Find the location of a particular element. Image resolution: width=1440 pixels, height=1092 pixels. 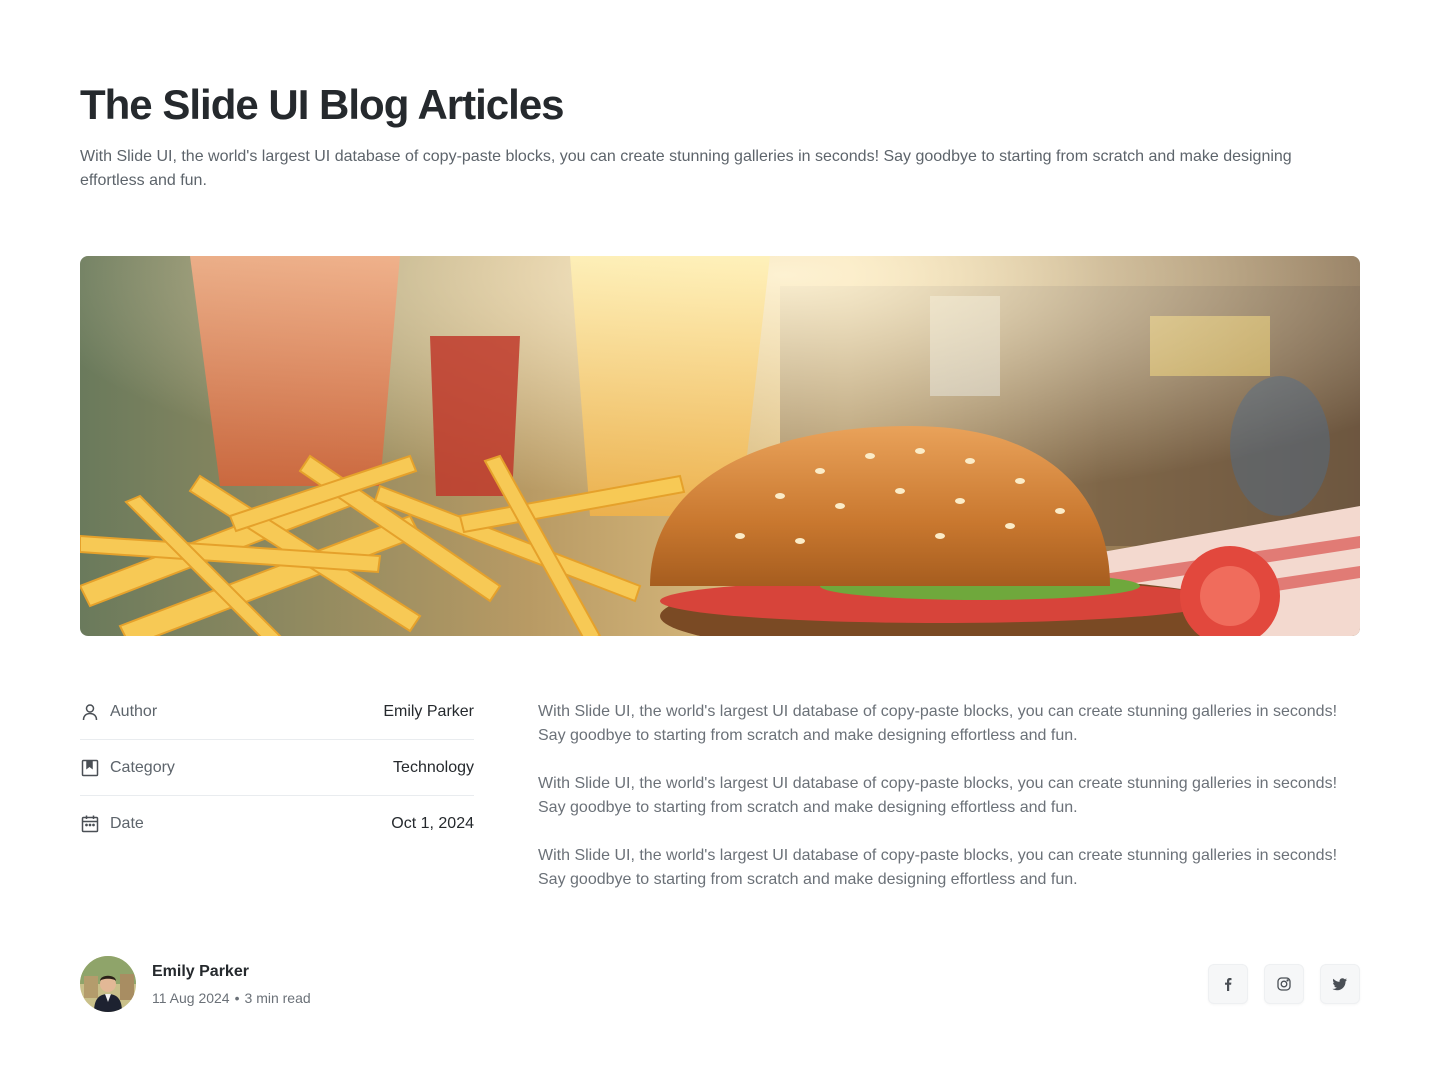

instagram-button is located at coordinates (1284, 984).